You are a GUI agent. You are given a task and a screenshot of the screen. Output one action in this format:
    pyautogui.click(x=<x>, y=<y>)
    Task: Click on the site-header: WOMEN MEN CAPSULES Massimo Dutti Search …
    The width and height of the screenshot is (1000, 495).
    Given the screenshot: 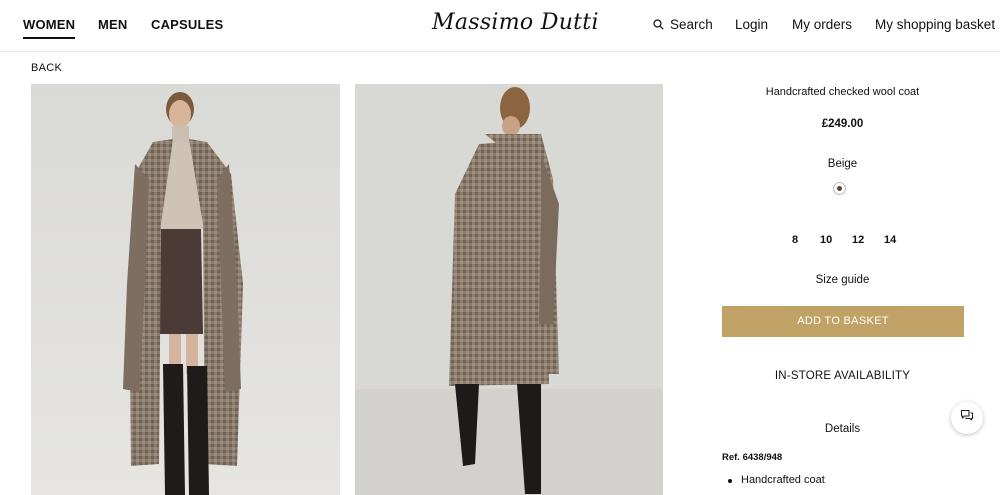 What is the action you would take?
    pyautogui.click(x=500, y=26)
    